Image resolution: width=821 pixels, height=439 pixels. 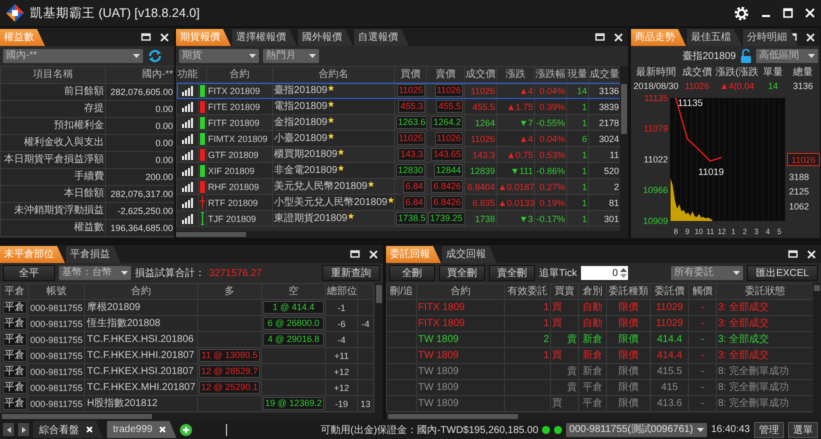 What do you see at coordinates (449, 106) in the screenshot?
I see `ask-price: 455.5` at bounding box center [449, 106].